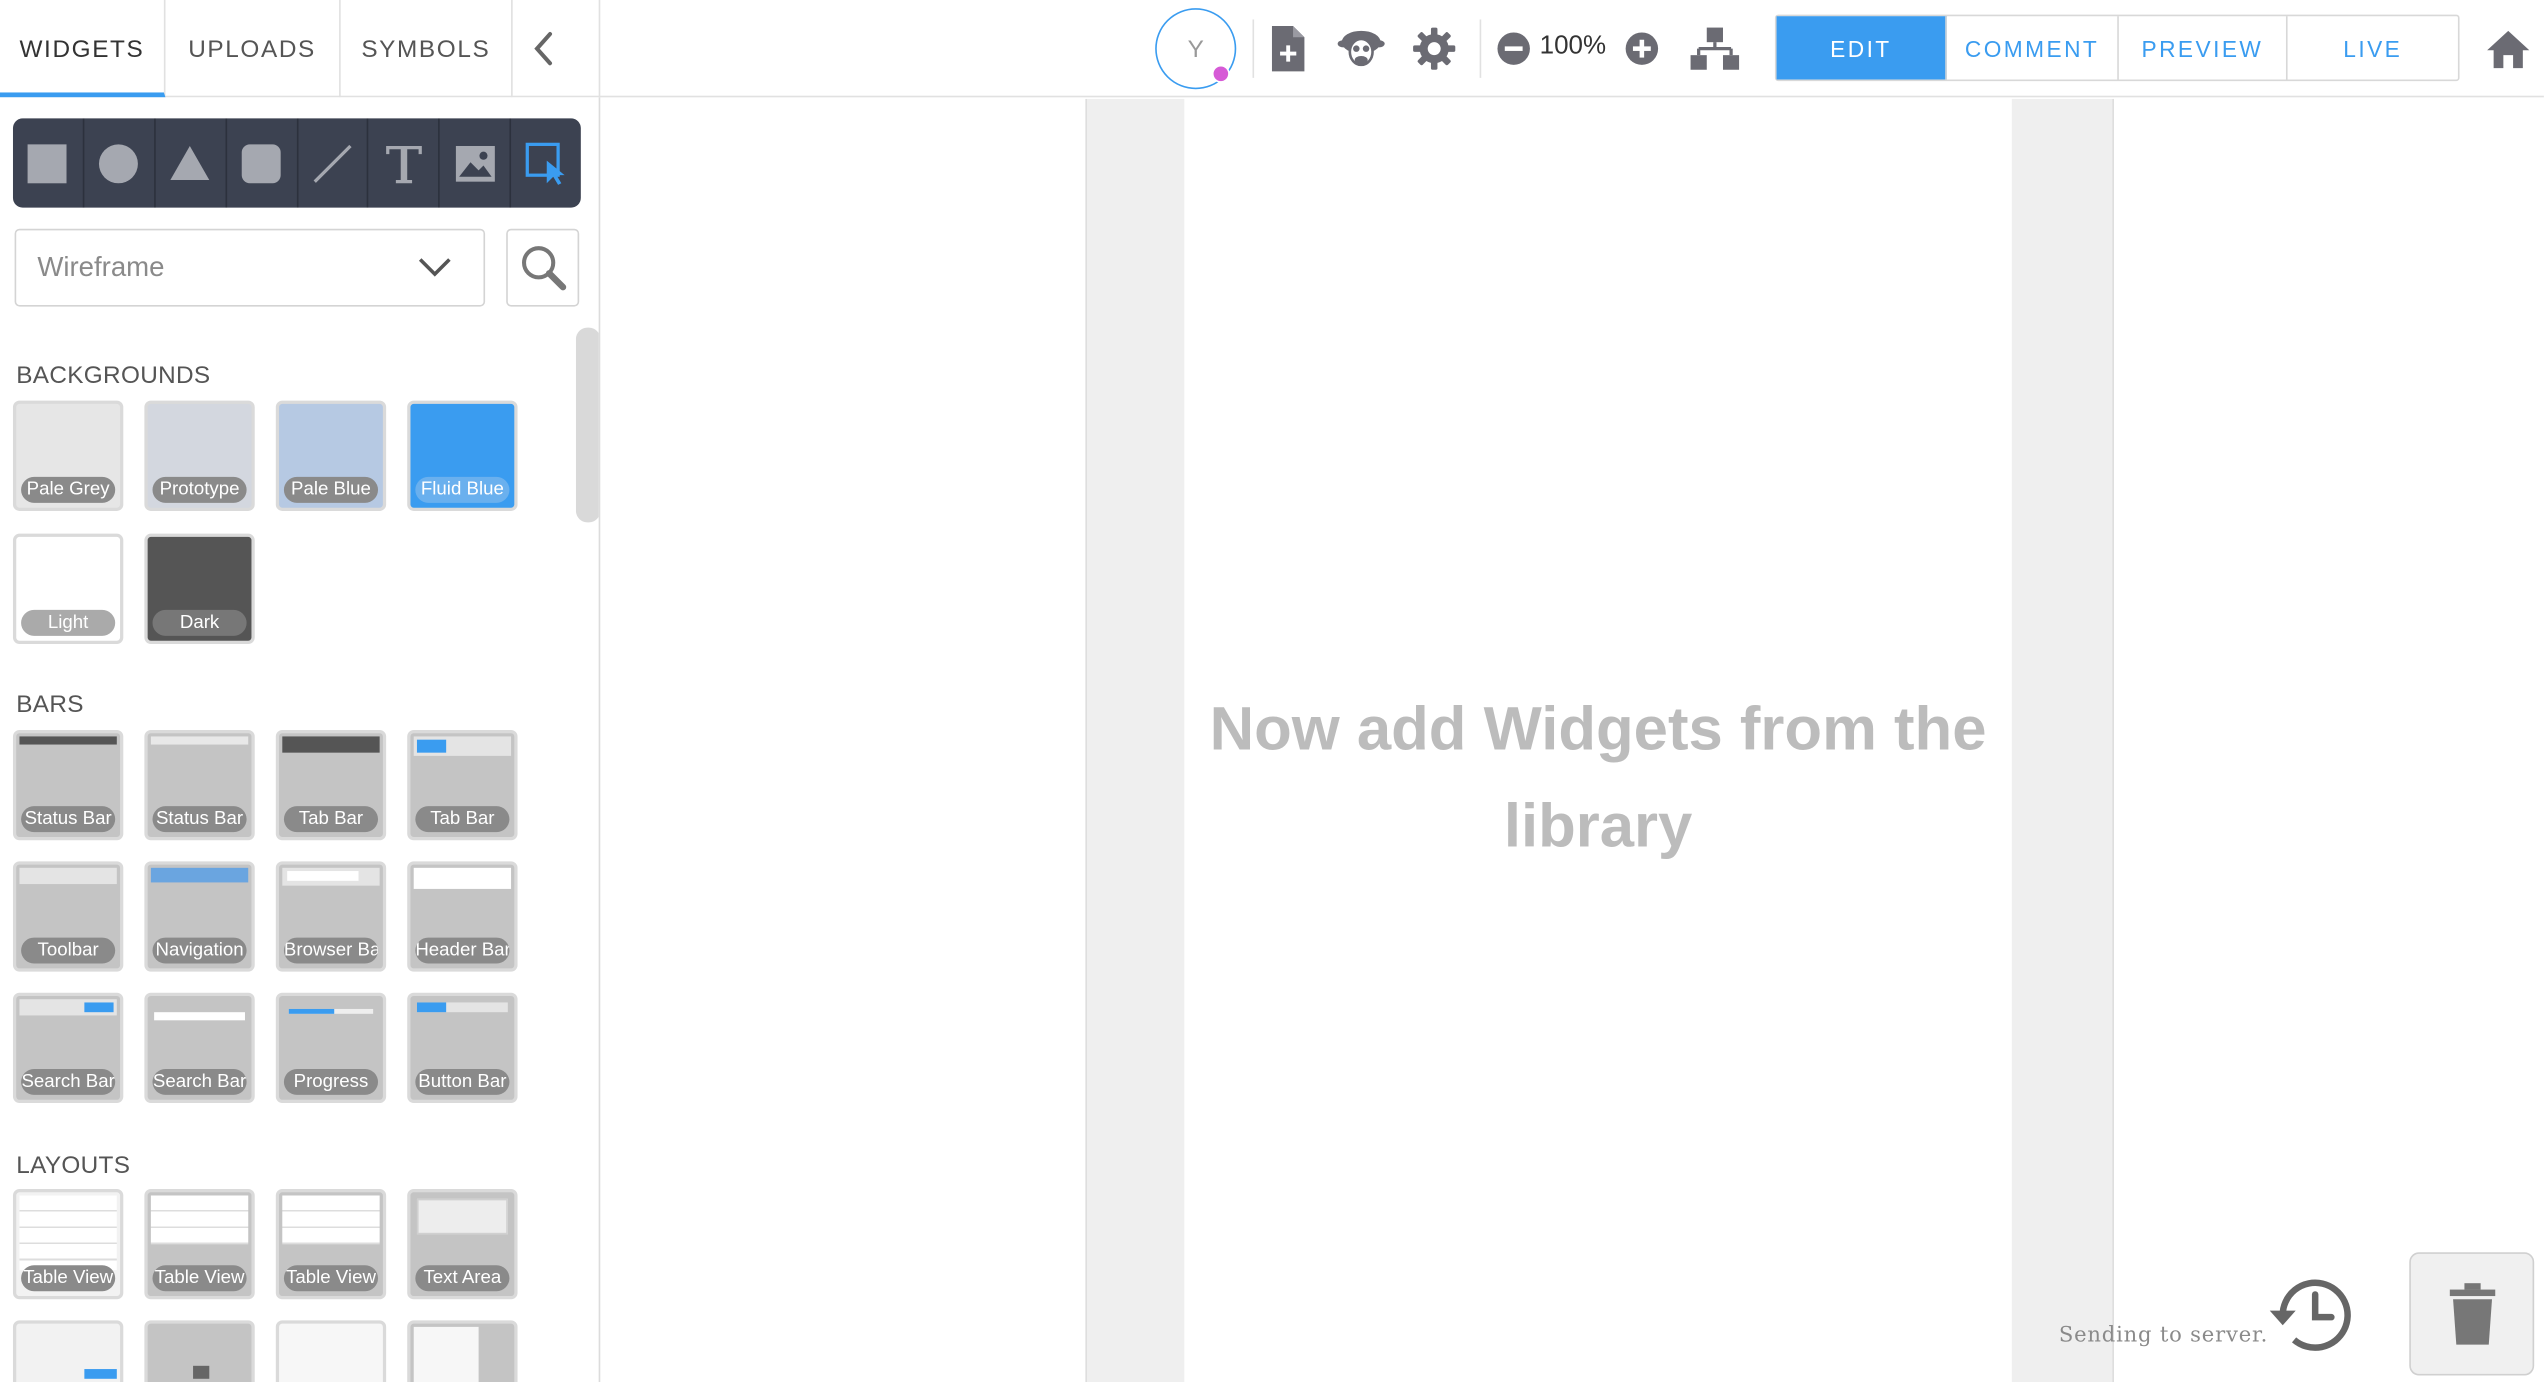  What do you see at coordinates (1361, 48) in the screenshot?
I see `sheep-button` at bounding box center [1361, 48].